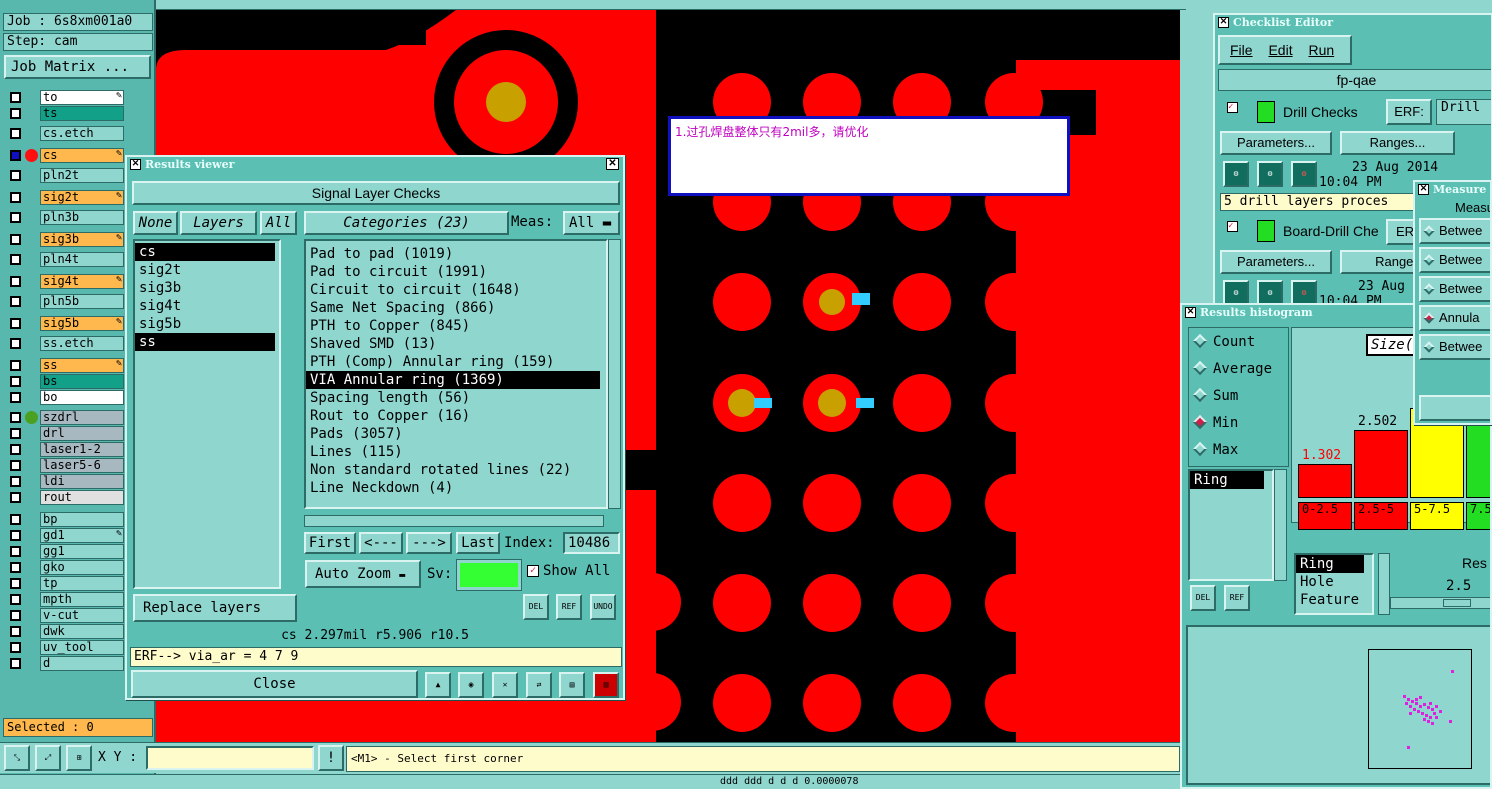 The width and height of the screenshot is (1492, 789). I want to click on layer-name: pln5b, so click(82, 301).